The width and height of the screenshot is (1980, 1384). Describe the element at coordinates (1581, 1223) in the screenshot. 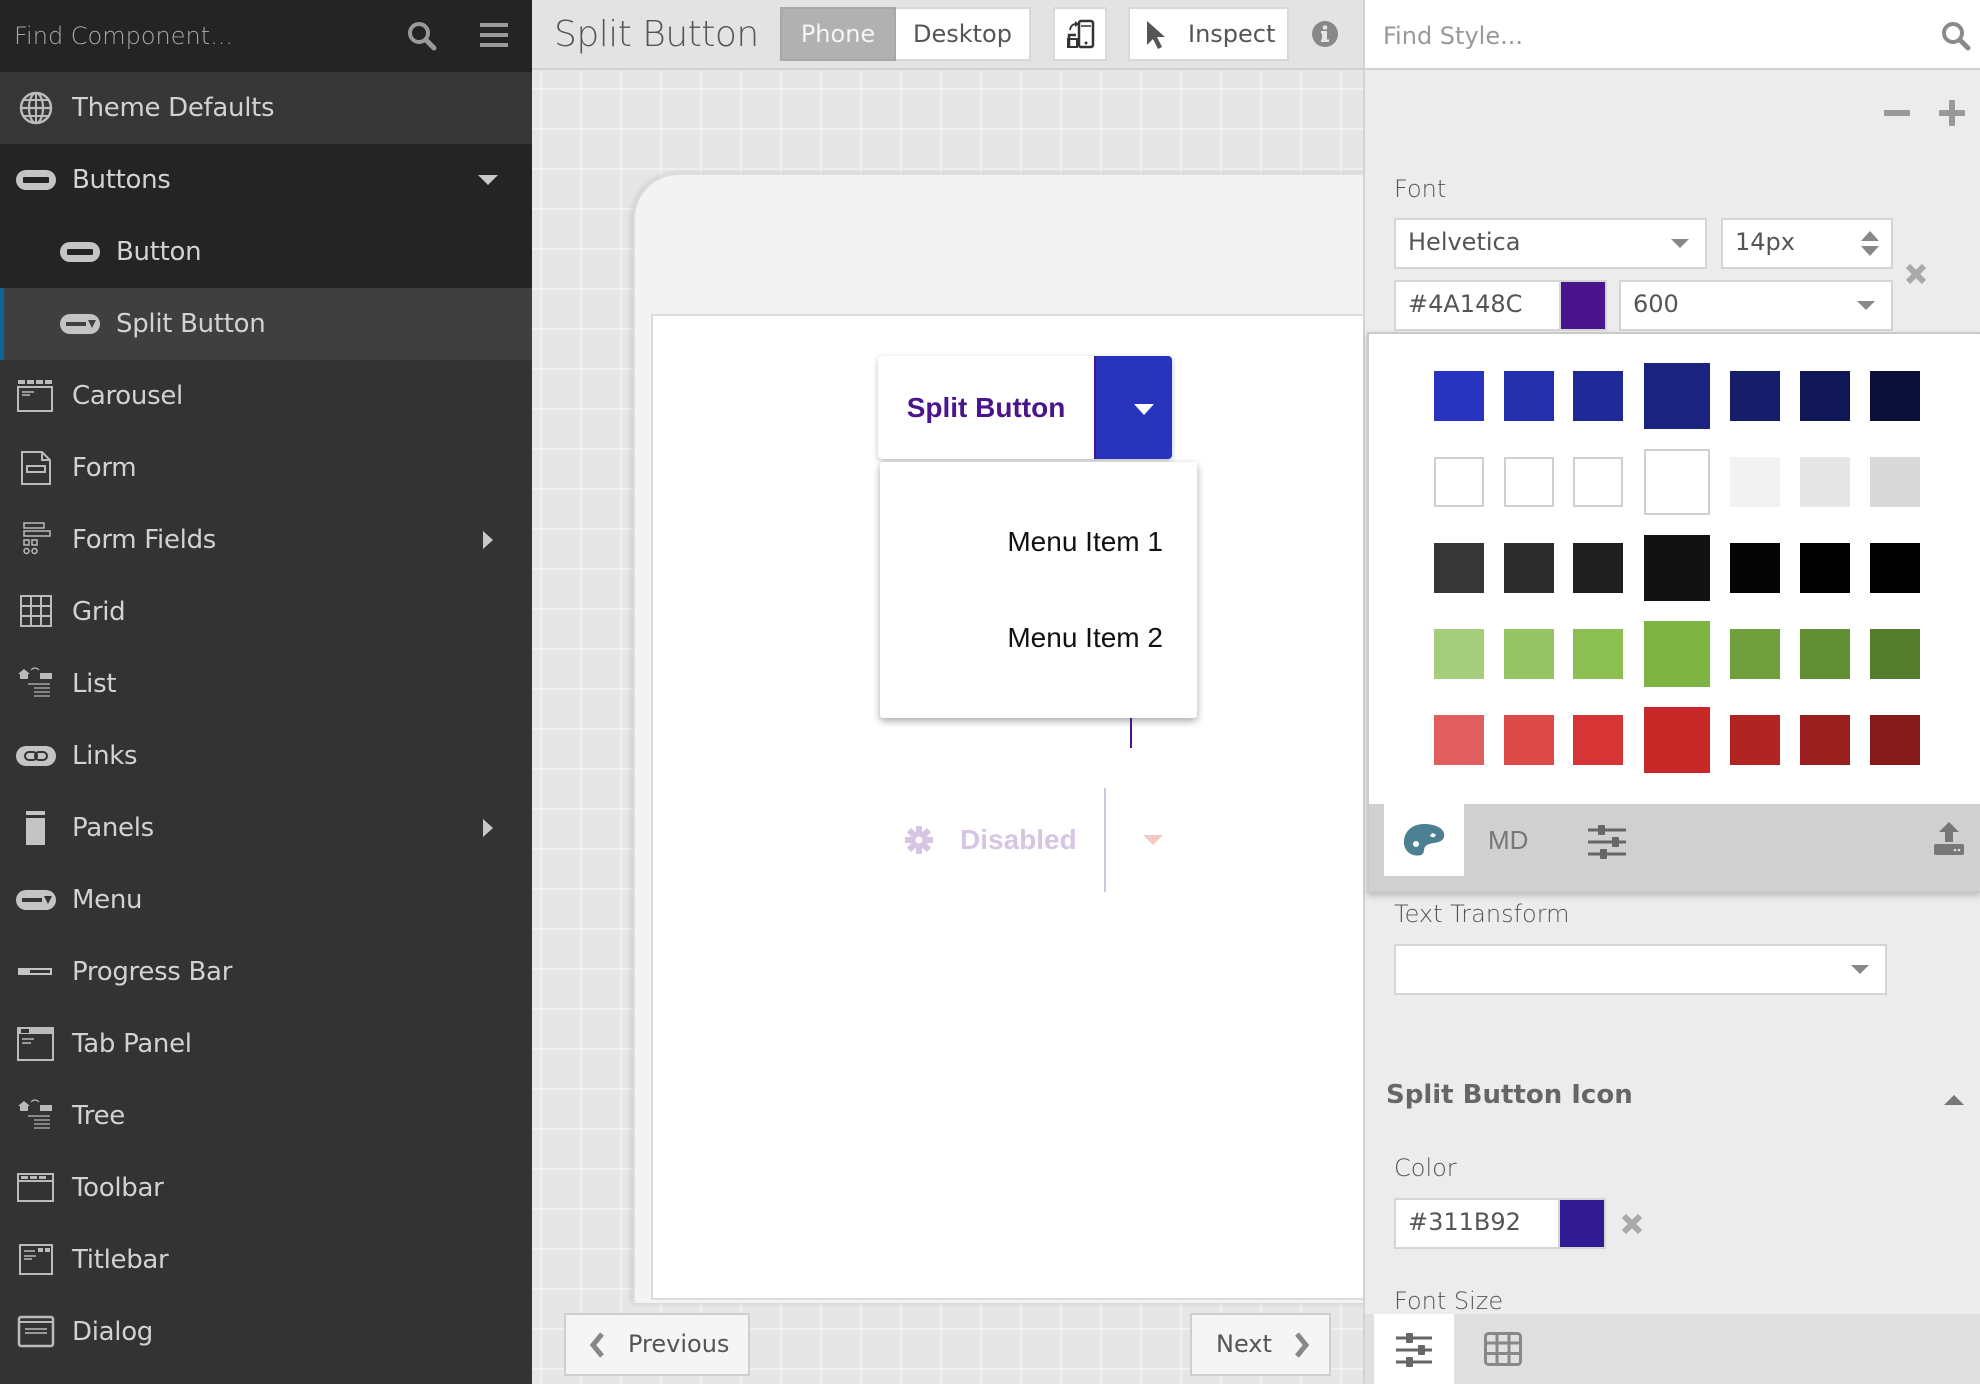

I see `icon-color-swatch` at that location.